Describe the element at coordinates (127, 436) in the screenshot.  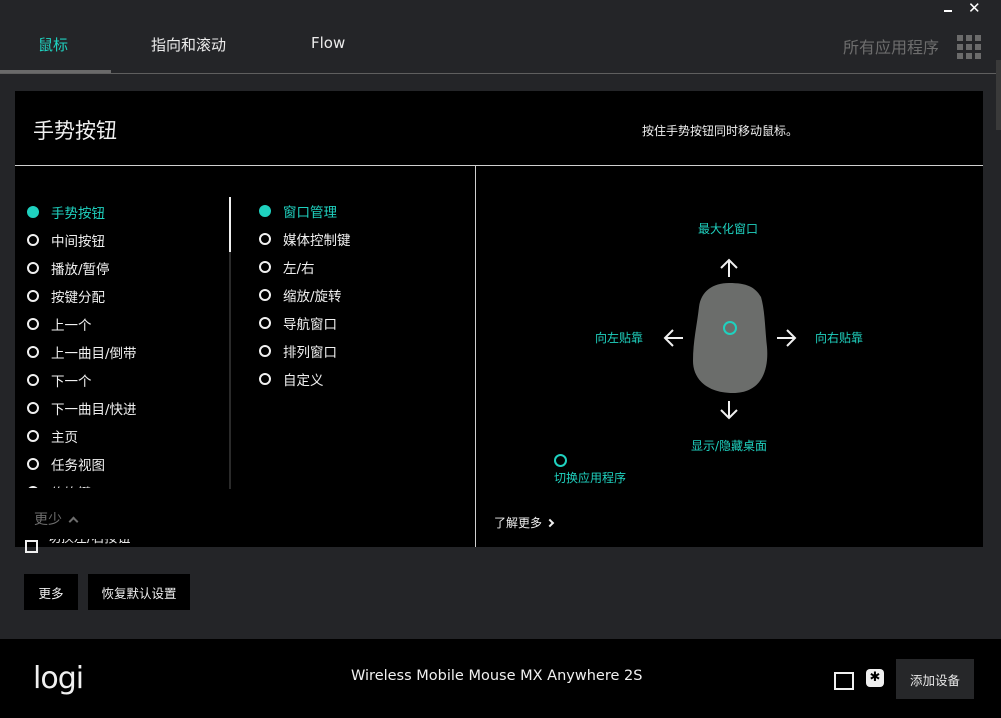
I see `button-action-item: 主页` at that location.